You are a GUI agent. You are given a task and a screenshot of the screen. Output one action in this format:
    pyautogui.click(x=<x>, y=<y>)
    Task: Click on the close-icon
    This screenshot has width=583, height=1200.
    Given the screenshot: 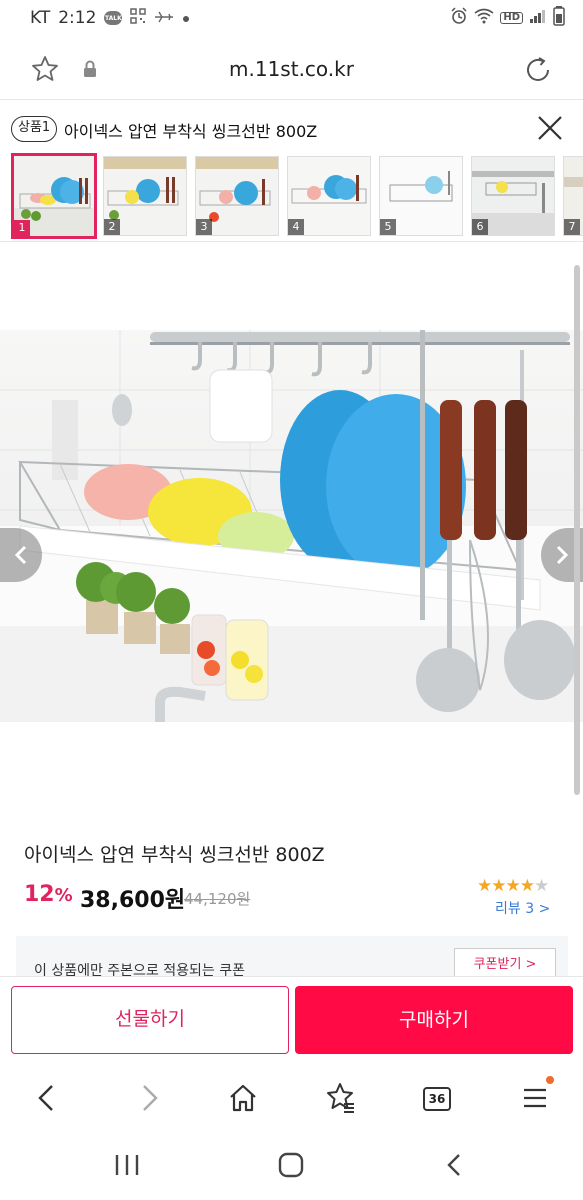 What is the action you would take?
    pyautogui.click(x=550, y=128)
    